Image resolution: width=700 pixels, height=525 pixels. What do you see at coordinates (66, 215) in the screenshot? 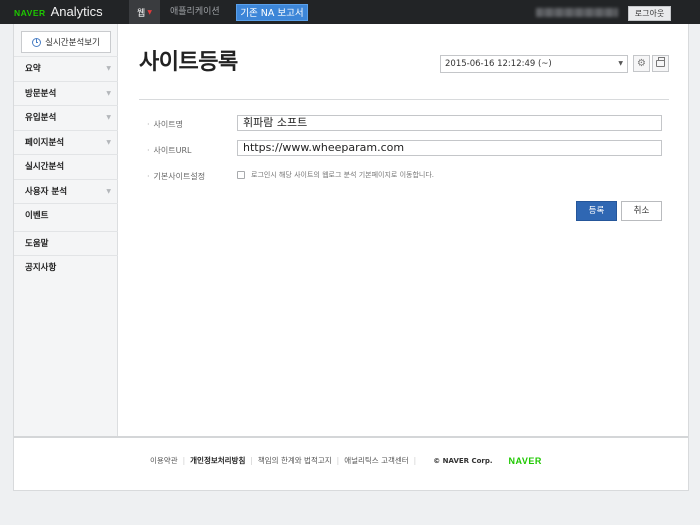
I see `sidebar-item-events: 이벤트` at bounding box center [66, 215].